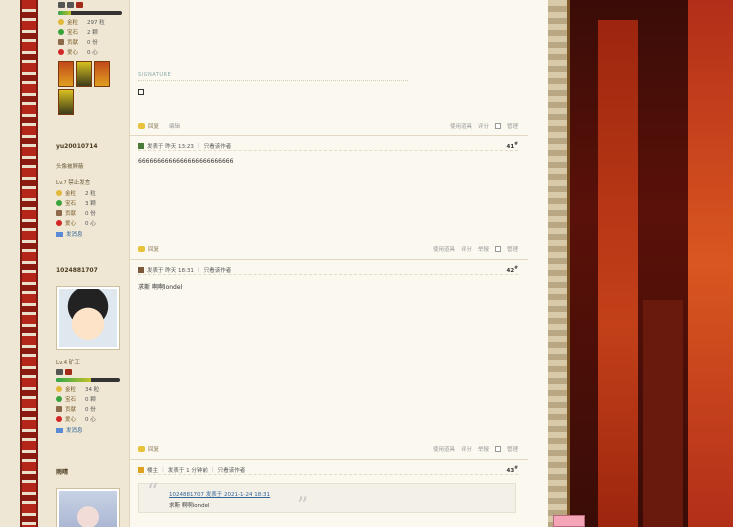  What do you see at coordinates (99, 32) in the screenshot?
I see `stat-gem: 宝石 2 颗` at bounding box center [99, 32].